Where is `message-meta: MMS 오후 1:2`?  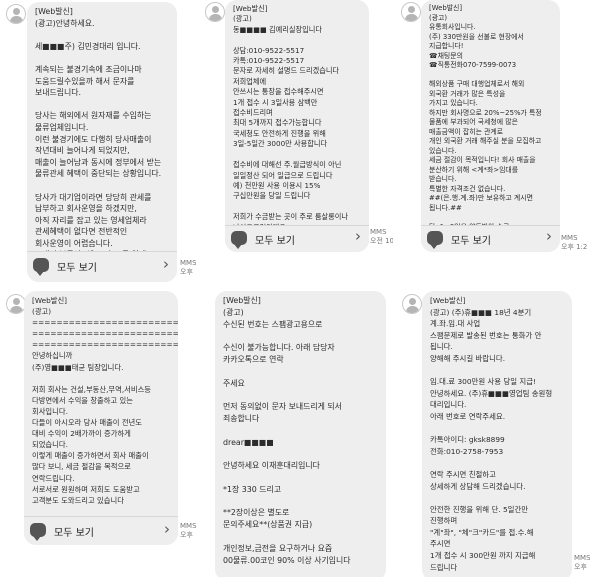
message-meta: MMS 오후 1:2 is located at coordinates (574, 242).